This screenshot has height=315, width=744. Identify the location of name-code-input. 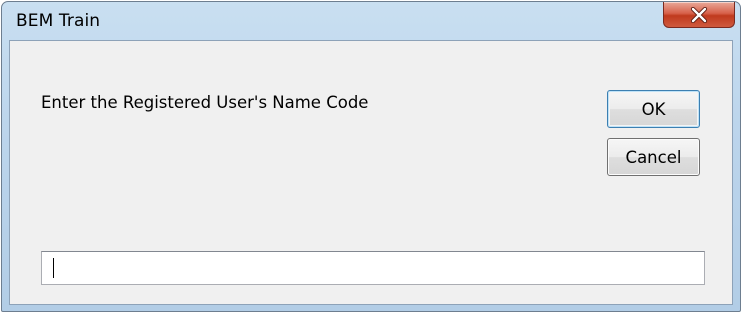
(373, 268).